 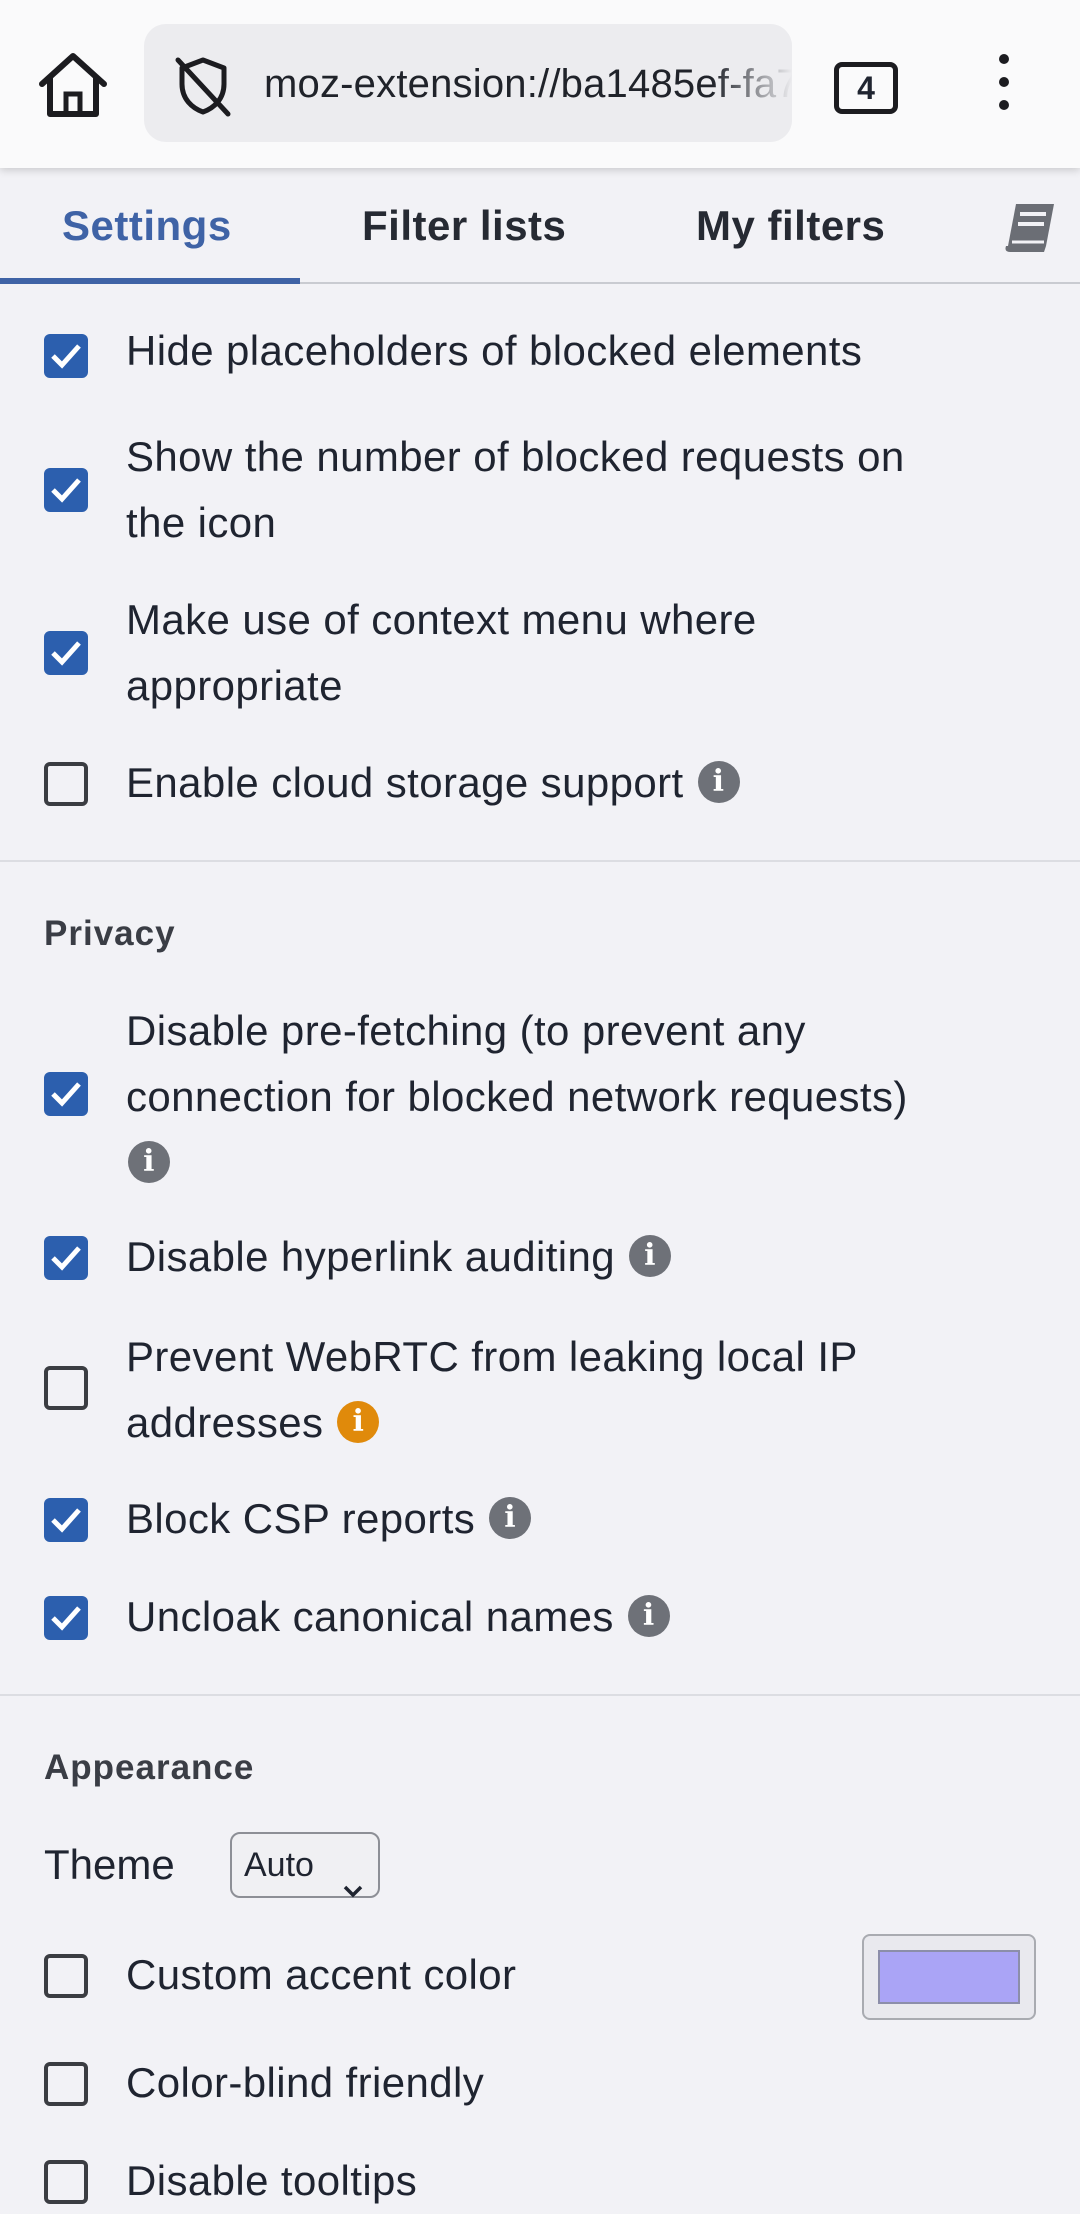 What do you see at coordinates (1030, 226) in the screenshot?
I see `book-icon` at bounding box center [1030, 226].